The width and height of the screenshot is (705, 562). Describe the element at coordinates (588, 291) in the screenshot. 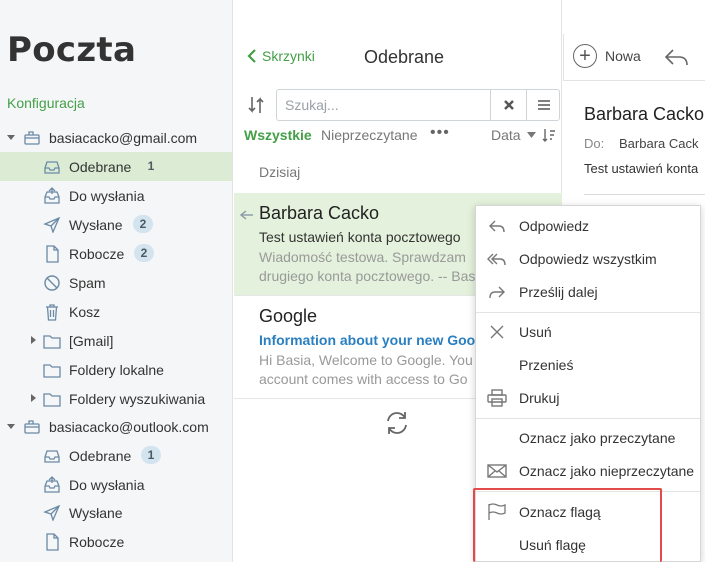

I see `menu-item-forward: Prześlij dalej` at that location.